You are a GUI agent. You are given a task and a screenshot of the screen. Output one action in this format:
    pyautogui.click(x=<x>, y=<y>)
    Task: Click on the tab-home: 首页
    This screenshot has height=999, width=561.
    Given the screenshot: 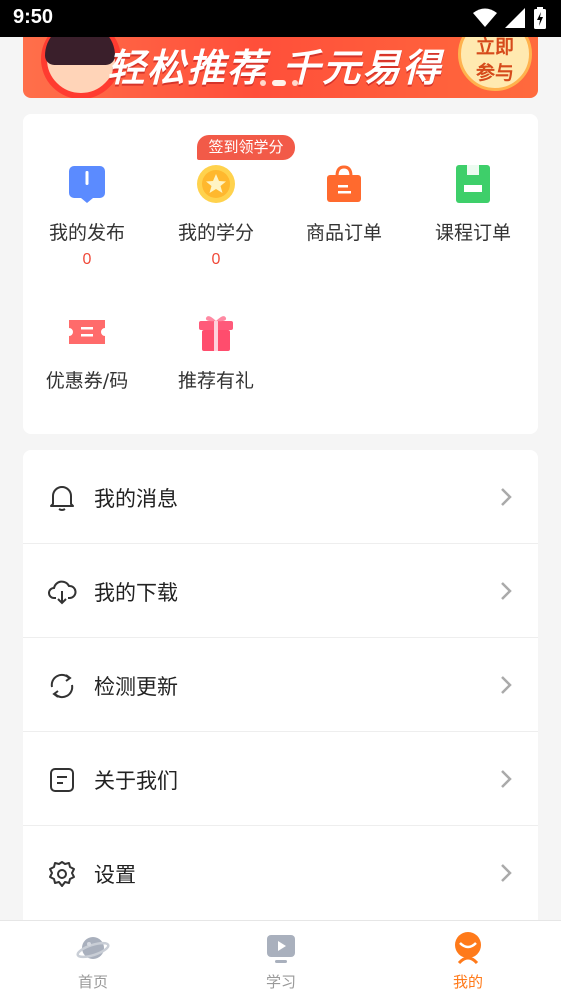 What is the action you would take?
    pyautogui.click(x=93, y=961)
    